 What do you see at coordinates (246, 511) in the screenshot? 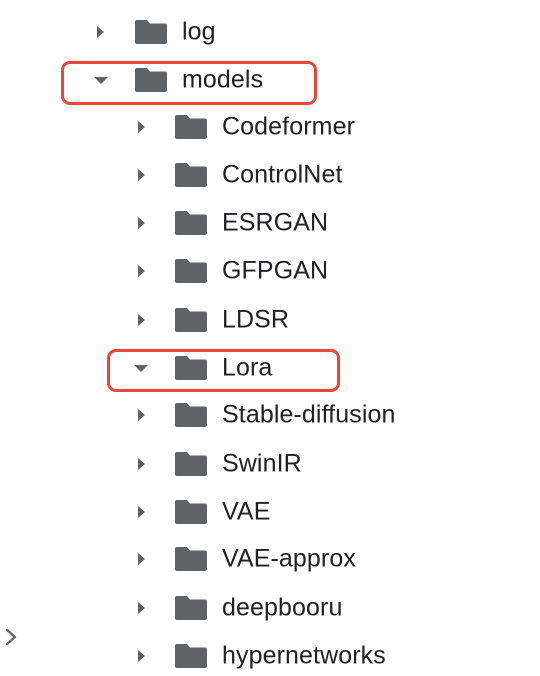
I see `tree-item-label: VAE` at bounding box center [246, 511].